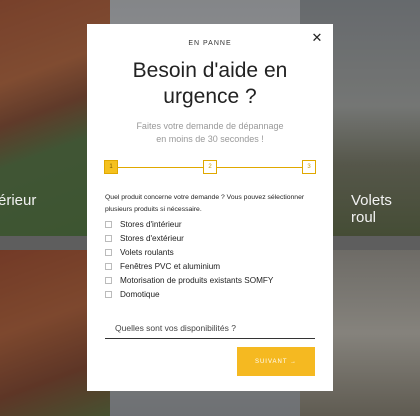 Image resolution: width=420 pixels, height=416 pixels. Describe the element at coordinates (189, 294) in the screenshot. I see `option-domotique: Domotique` at that location.